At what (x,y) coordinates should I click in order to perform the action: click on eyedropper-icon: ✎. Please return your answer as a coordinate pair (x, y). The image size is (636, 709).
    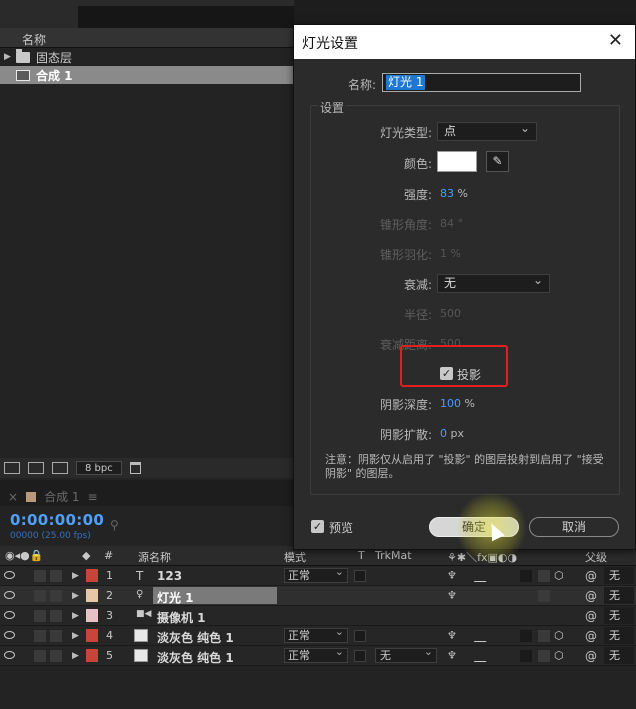
    Looking at the image, I should click on (497, 161).